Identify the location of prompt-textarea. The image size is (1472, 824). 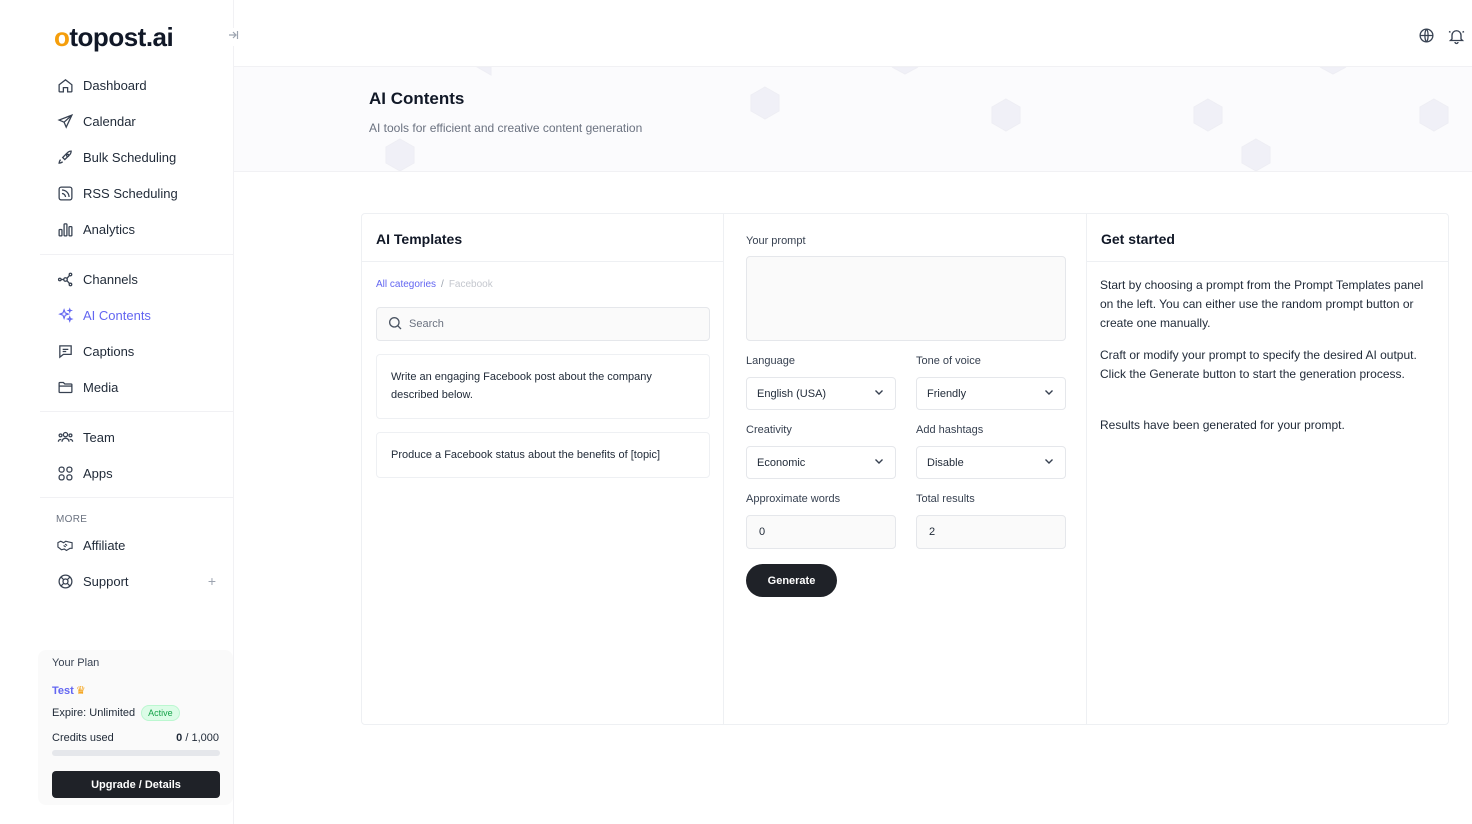
(906, 298).